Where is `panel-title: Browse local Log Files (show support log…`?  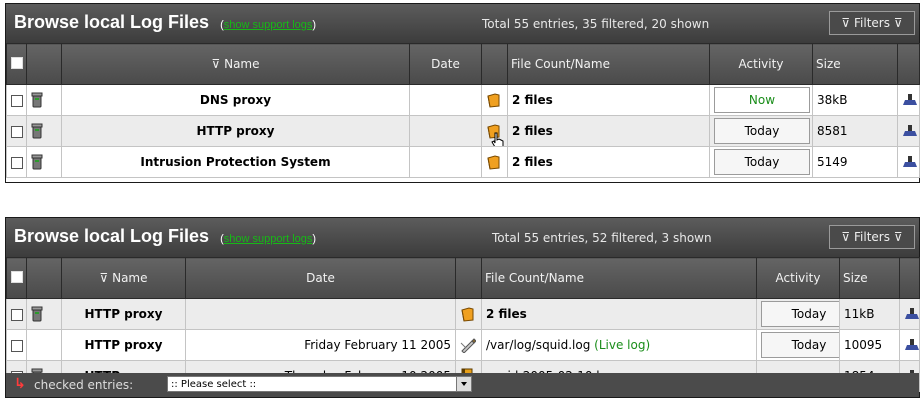 panel-title: Browse local Log Files (show support log… is located at coordinates (165, 236).